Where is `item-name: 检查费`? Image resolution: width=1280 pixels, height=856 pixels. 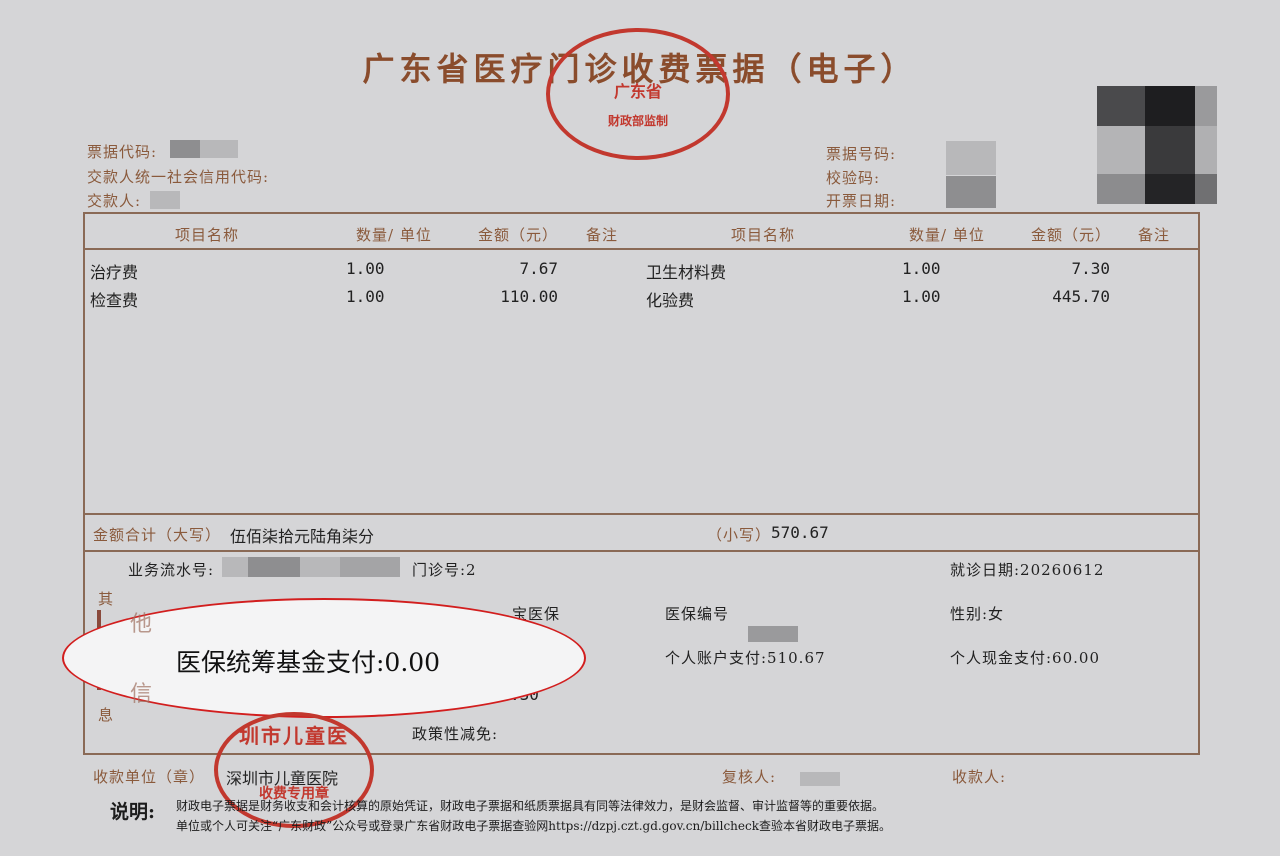 item-name: 检查费 is located at coordinates (114, 300).